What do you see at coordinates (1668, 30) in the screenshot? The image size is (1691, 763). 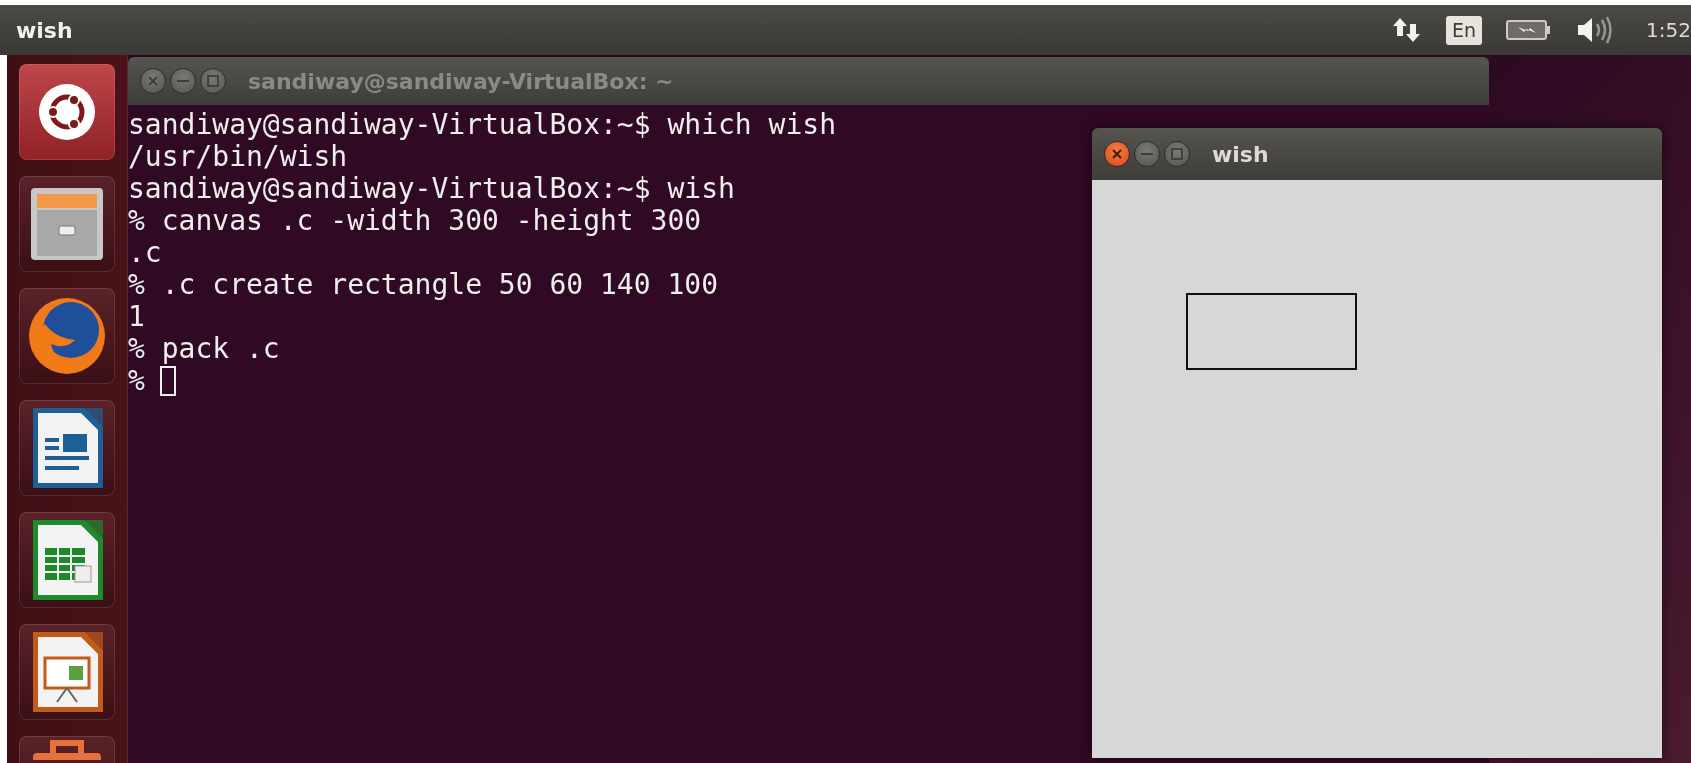 I see `clock: 1:52` at bounding box center [1668, 30].